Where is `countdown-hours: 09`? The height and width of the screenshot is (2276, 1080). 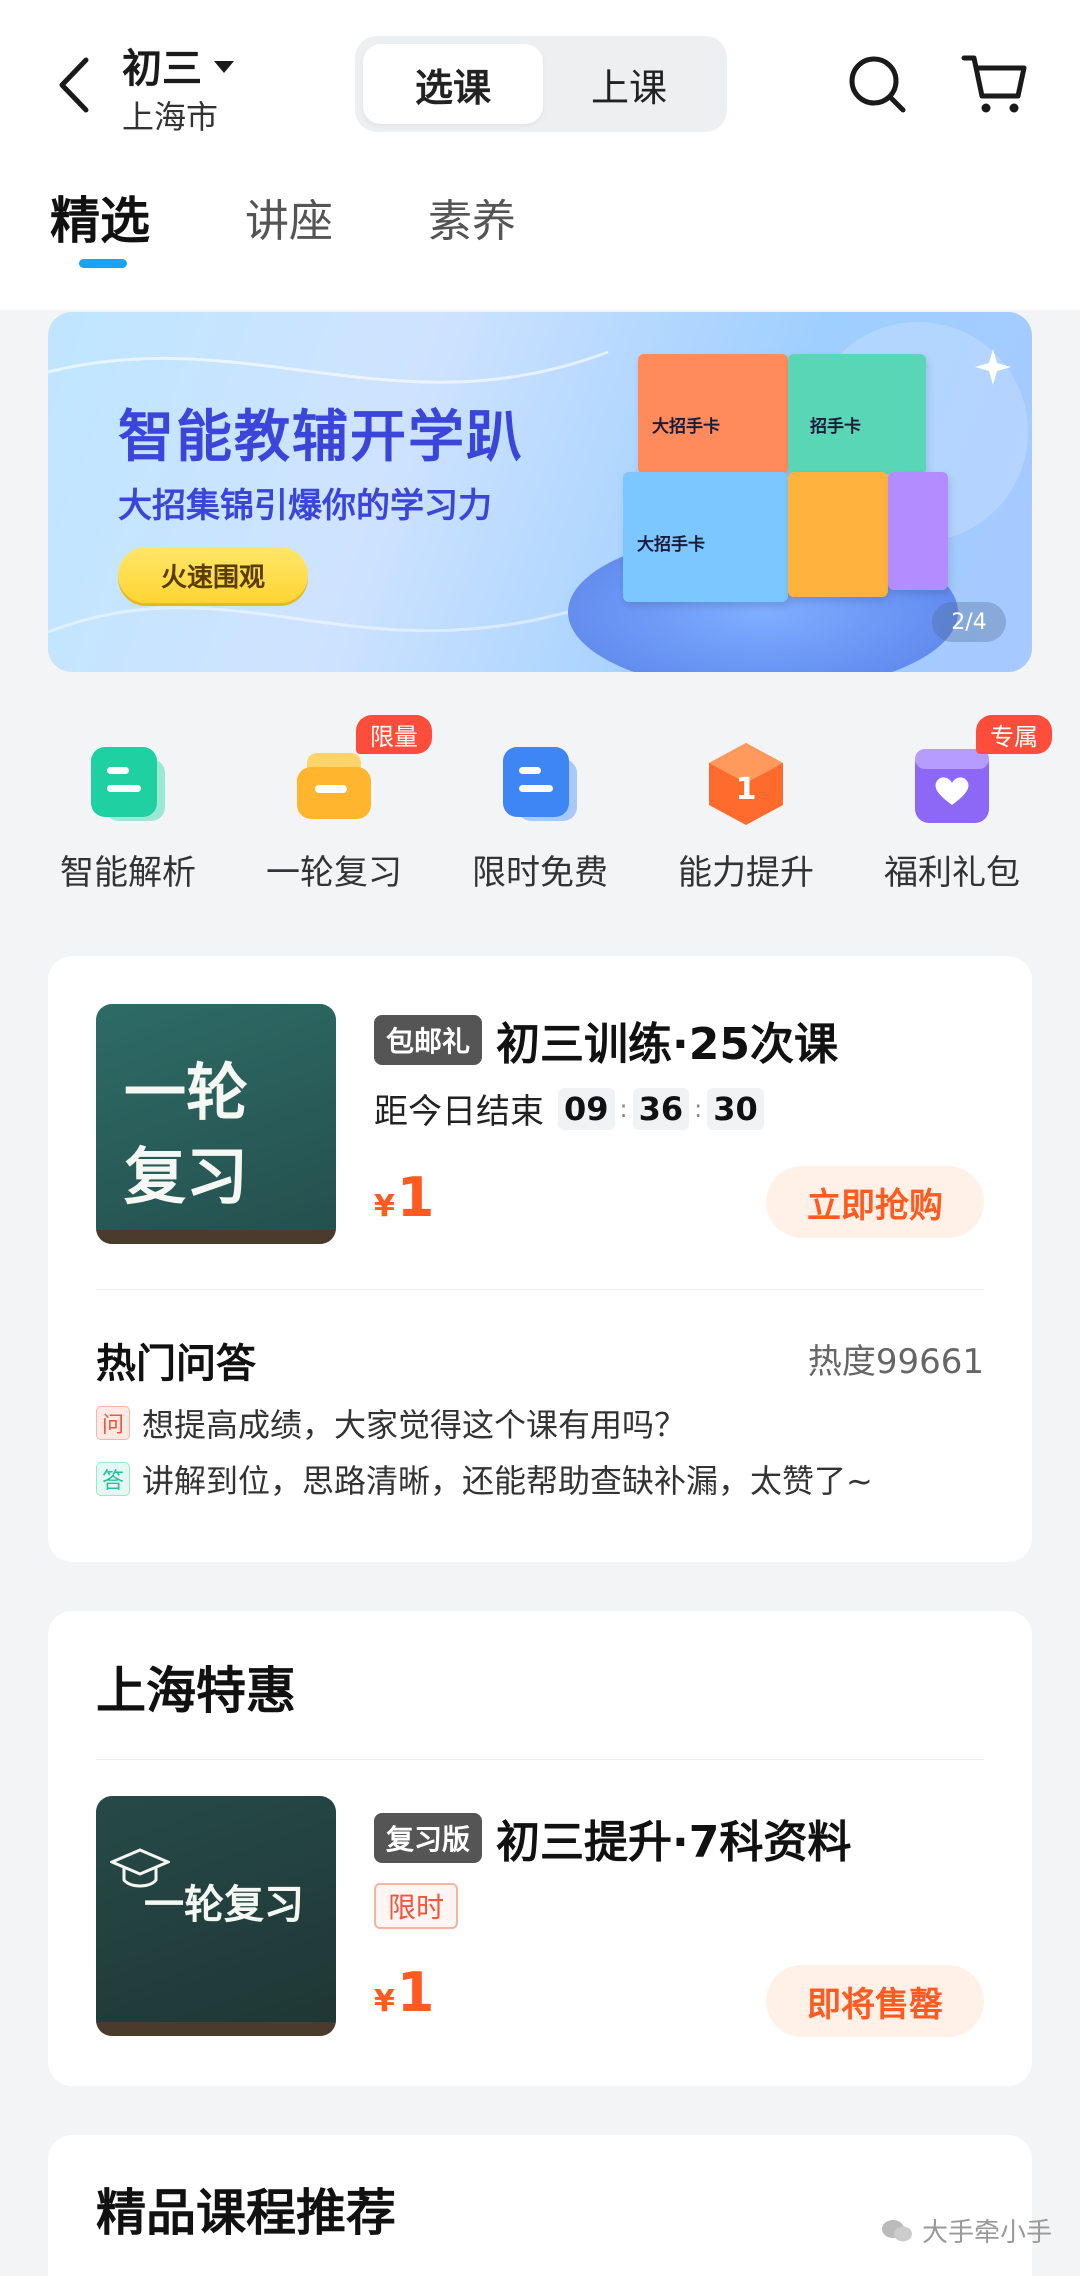 countdown-hours: 09 is located at coordinates (586, 1108).